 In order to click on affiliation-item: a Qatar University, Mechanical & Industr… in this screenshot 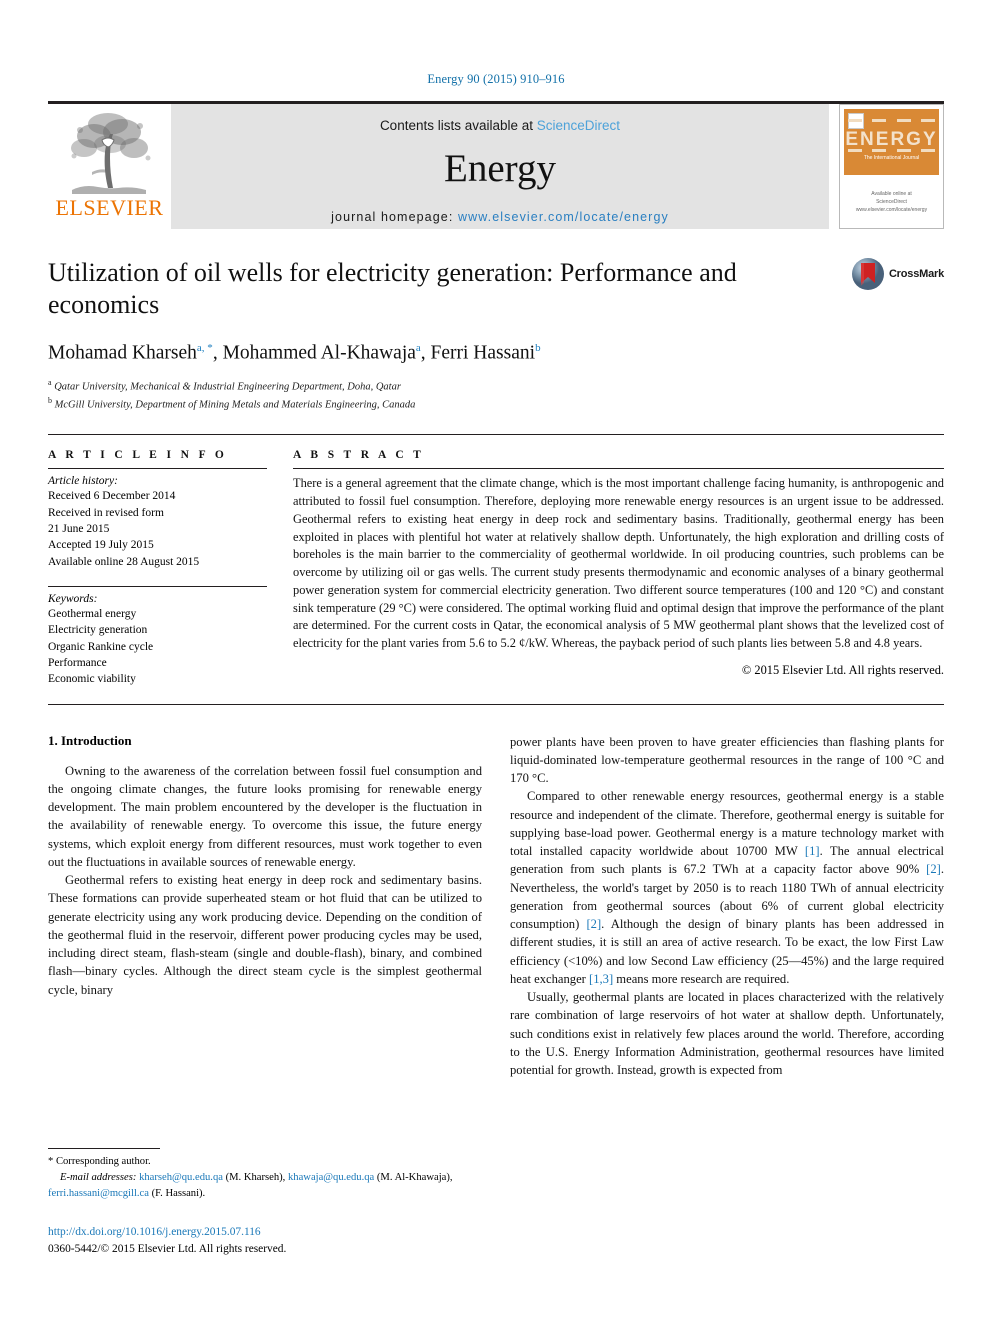, I will do `click(496, 386)`.